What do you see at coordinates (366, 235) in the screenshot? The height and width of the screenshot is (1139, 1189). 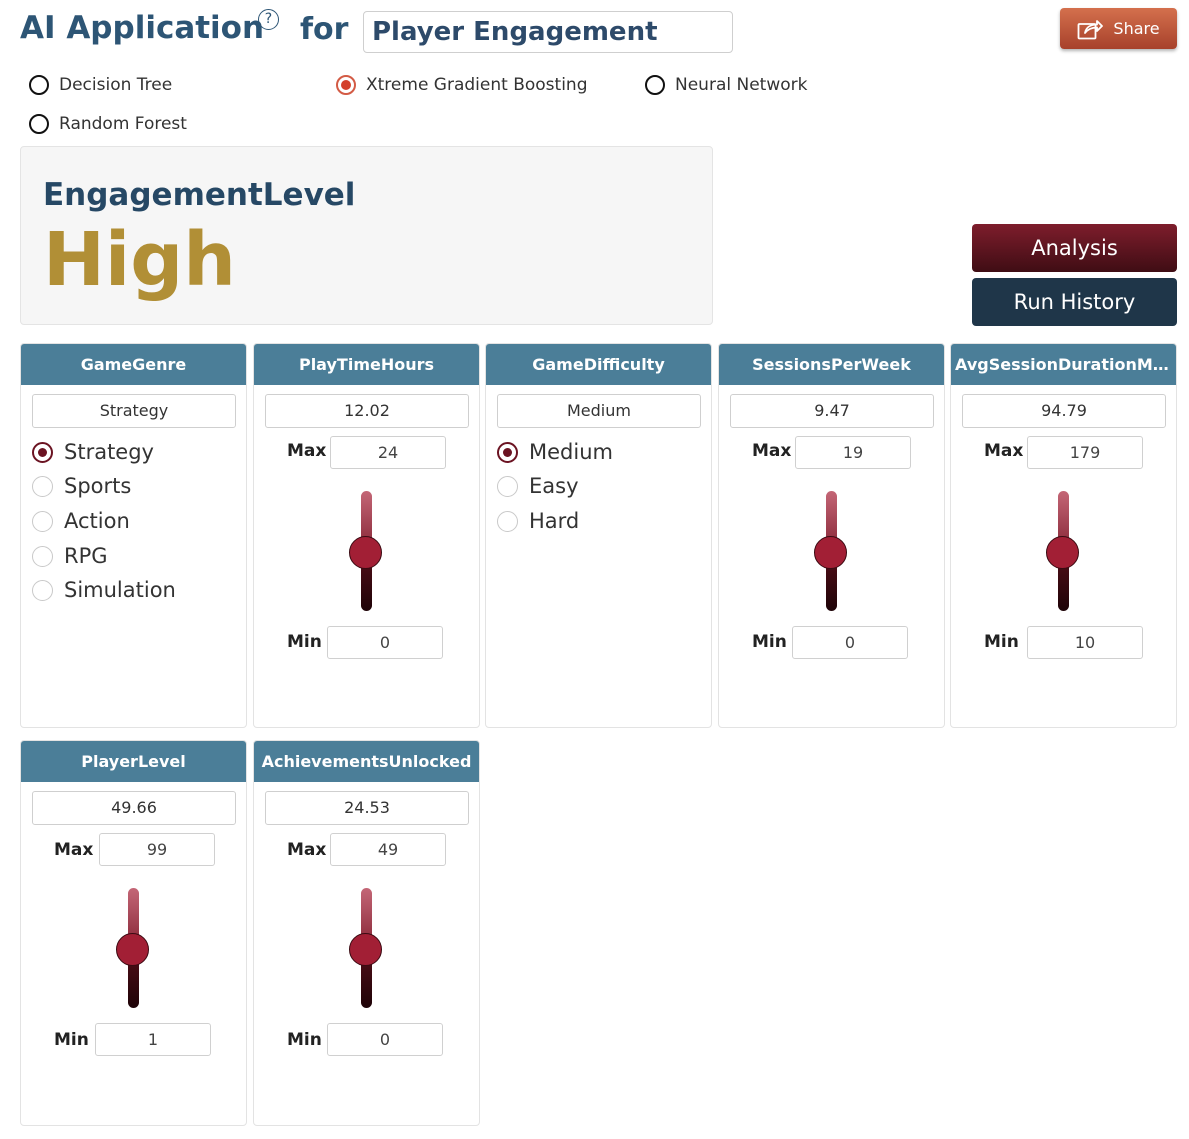 I see `prediction-result-panel: EngagementLevel High` at bounding box center [366, 235].